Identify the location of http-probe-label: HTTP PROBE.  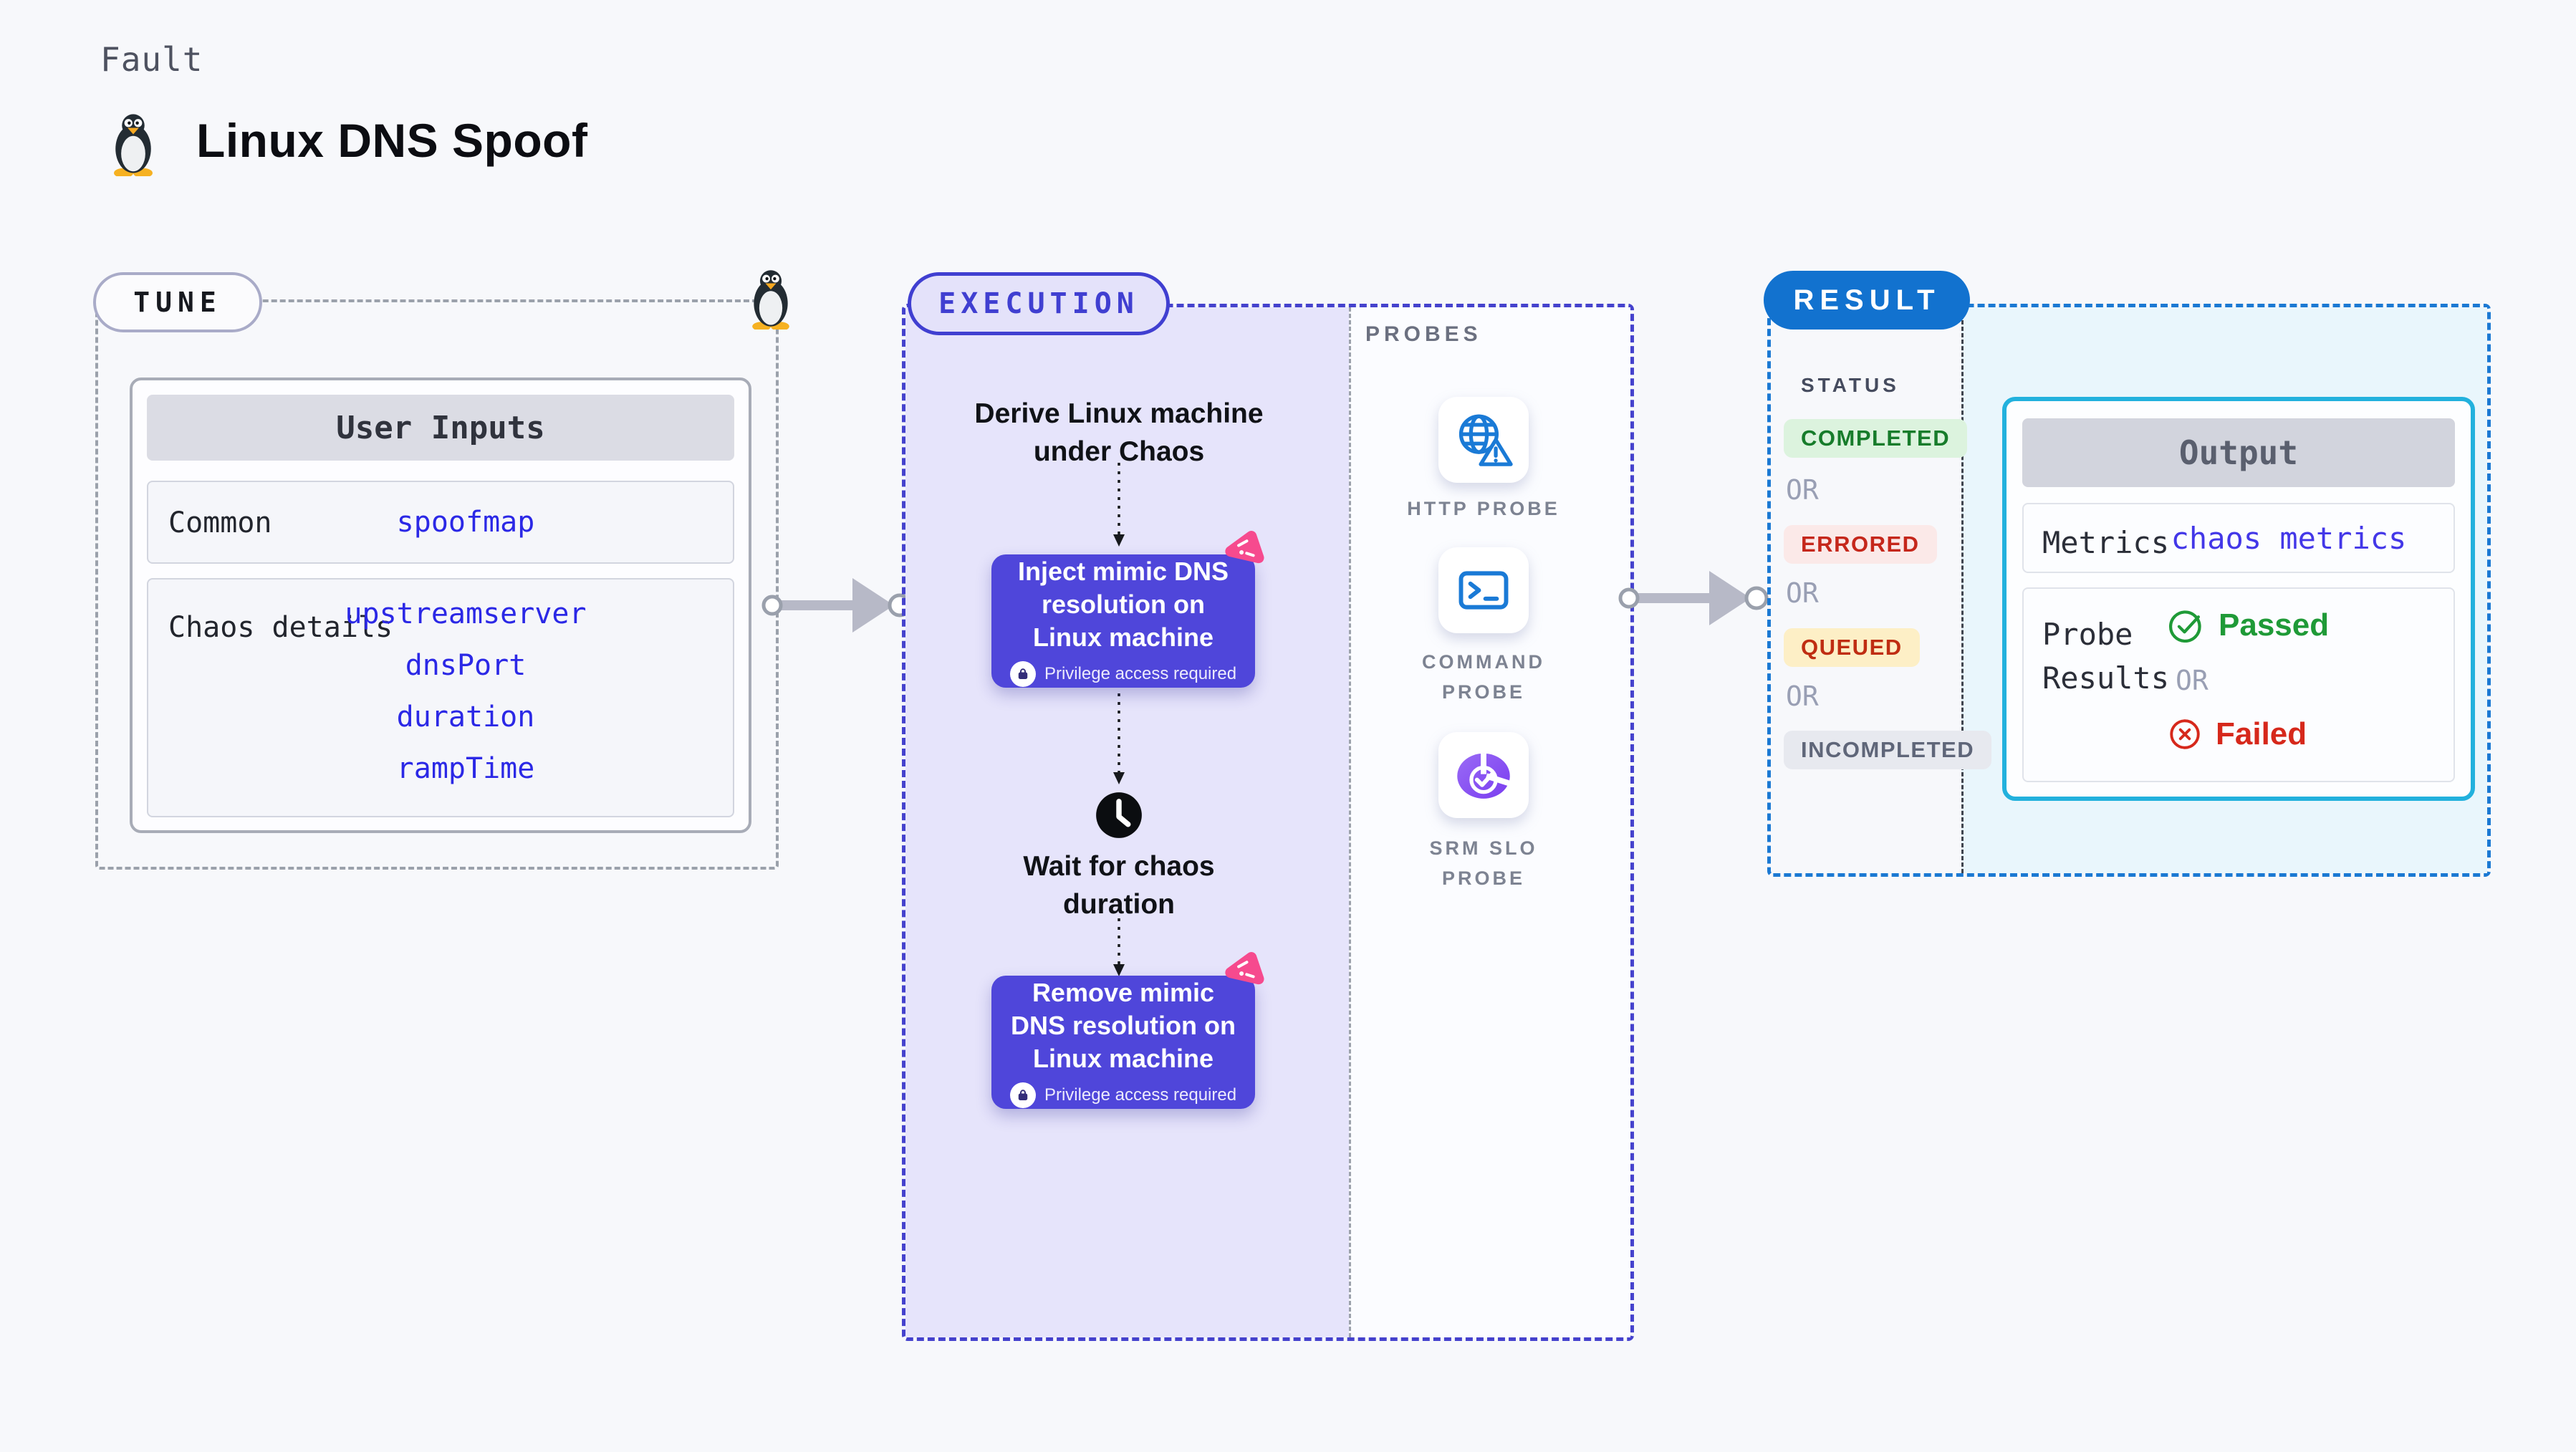
(1483, 509).